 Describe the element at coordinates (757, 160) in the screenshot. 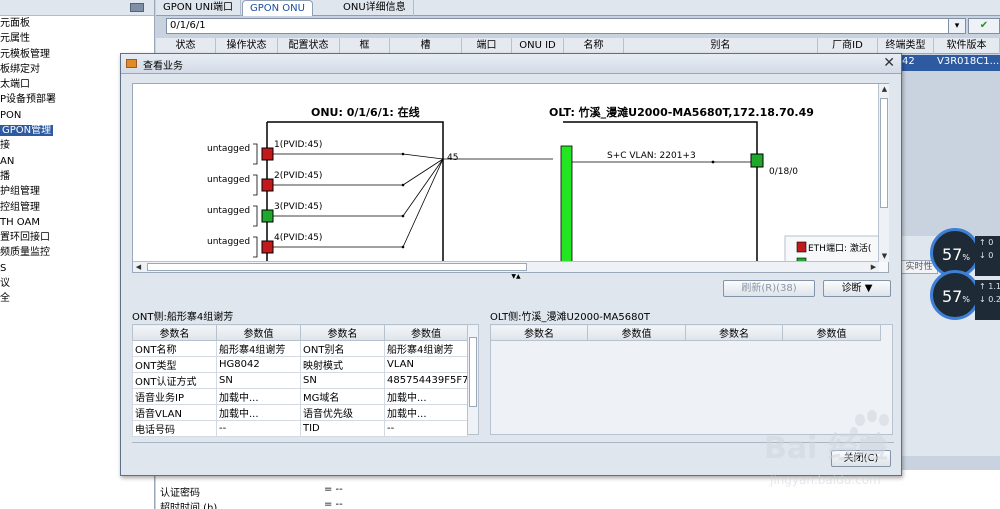

I see `olt-port-icon` at that location.